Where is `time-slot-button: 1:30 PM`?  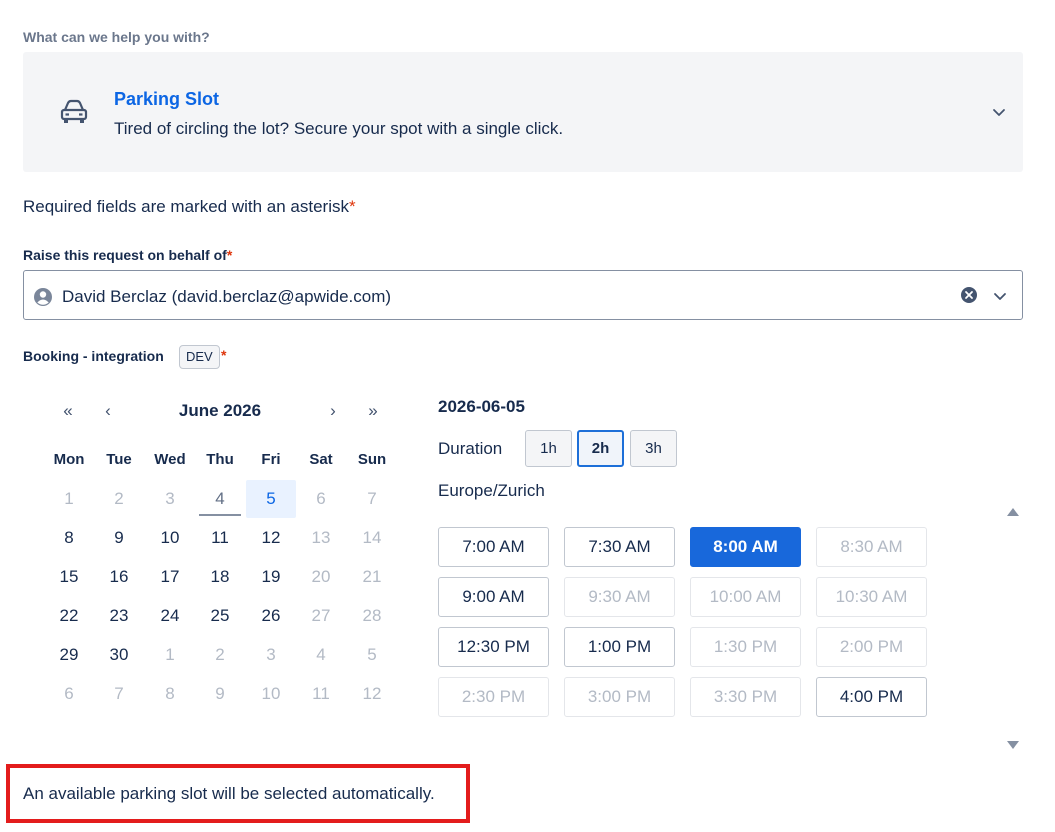 time-slot-button: 1:30 PM is located at coordinates (745, 647).